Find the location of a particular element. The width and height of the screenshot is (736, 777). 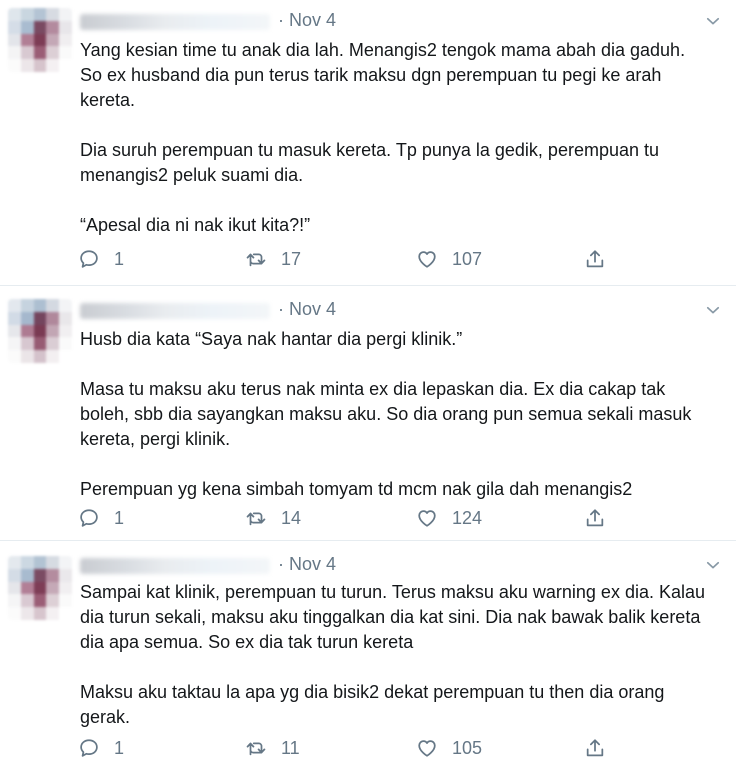

tweet-paragraph: “Apesal dia ni nak ikut kita?!” is located at coordinates (195, 225).